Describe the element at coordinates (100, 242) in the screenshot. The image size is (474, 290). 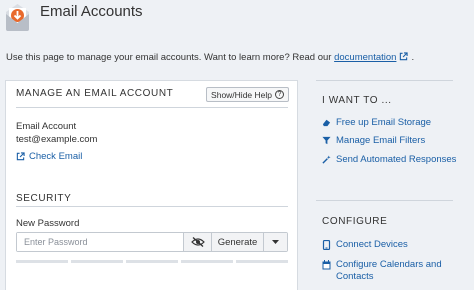
I see `password-input` at that location.